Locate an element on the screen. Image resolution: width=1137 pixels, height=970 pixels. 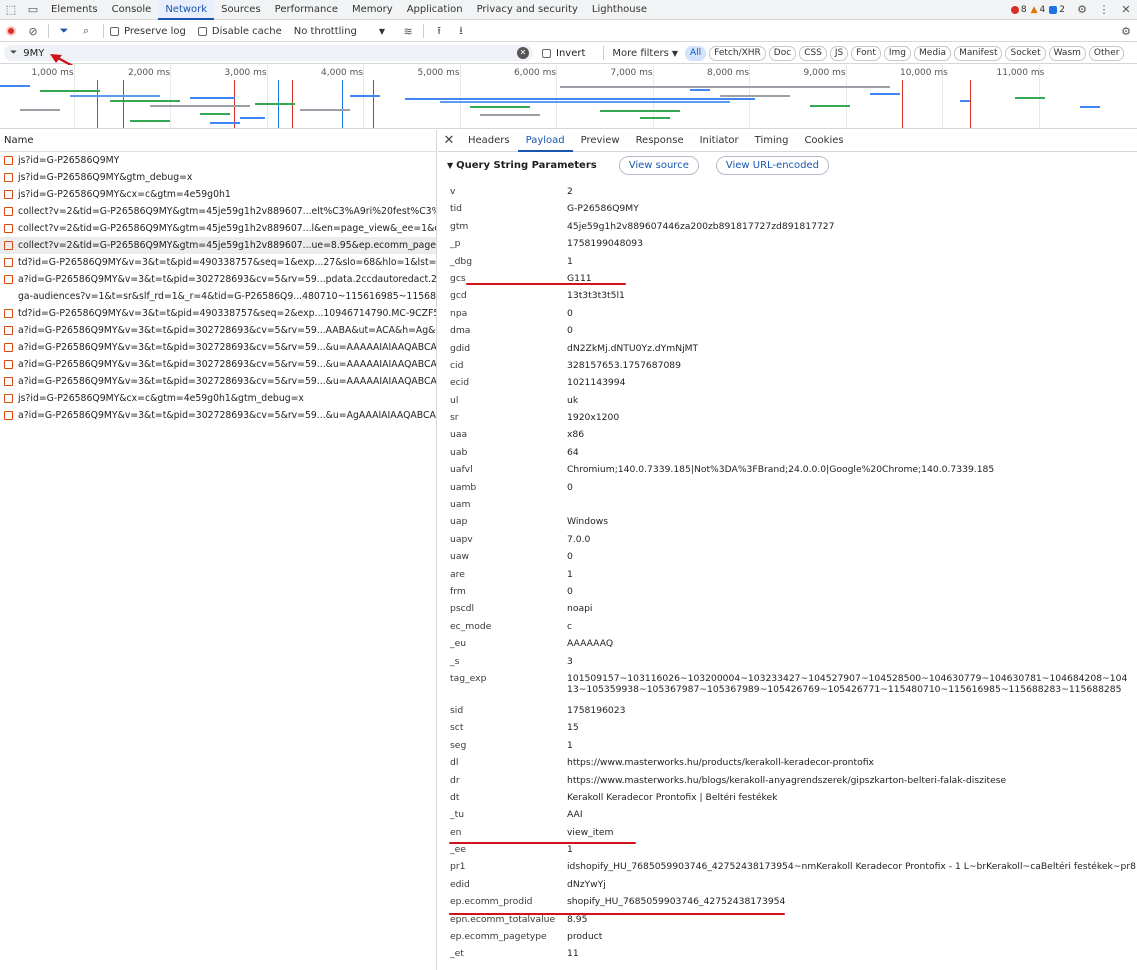
invert-checkbox: Invert is located at coordinates (563, 53).